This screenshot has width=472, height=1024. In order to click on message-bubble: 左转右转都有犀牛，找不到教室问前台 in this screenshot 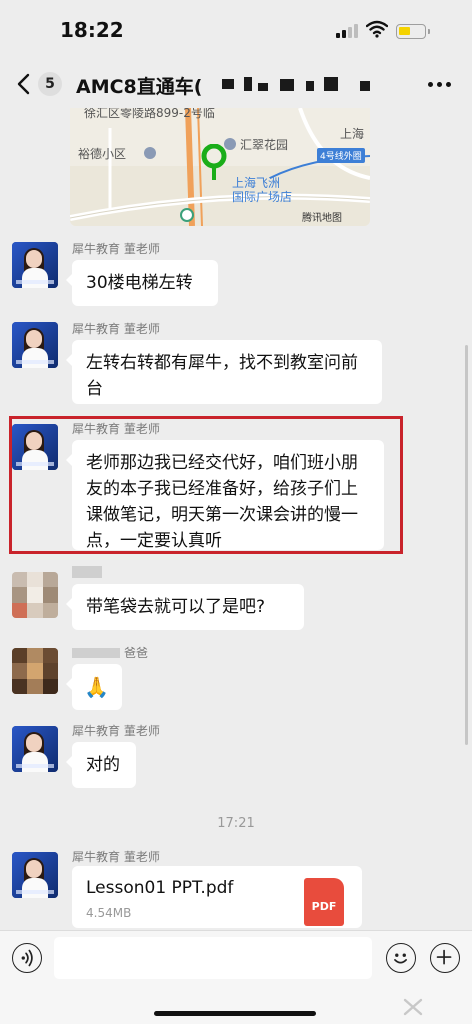, I will do `click(224, 372)`.